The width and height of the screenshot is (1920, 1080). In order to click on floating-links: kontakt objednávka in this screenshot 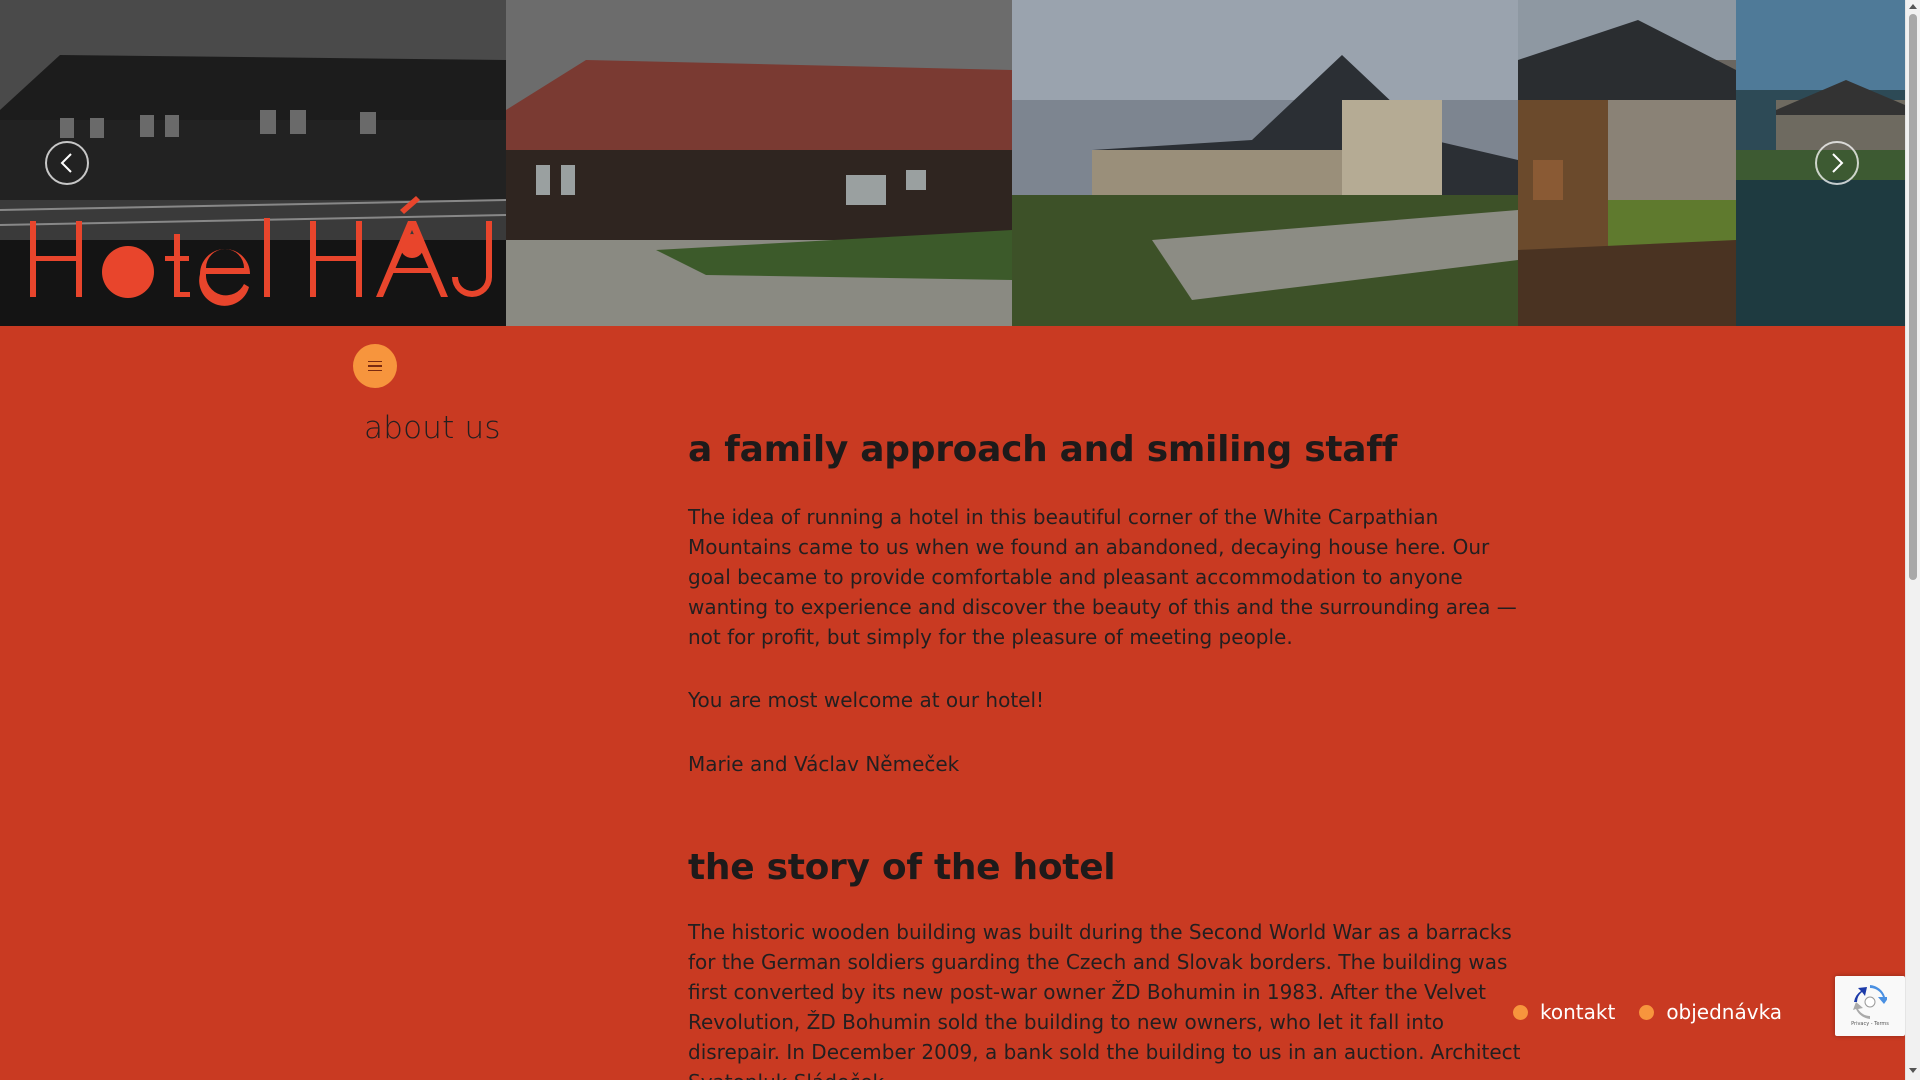, I will do `click(1647, 1012)`.